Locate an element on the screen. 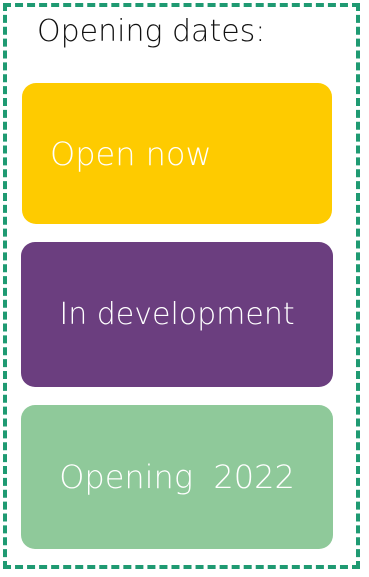 The image size is (369, 577). legend-item-label: In development is located at coordinates (177, 314).